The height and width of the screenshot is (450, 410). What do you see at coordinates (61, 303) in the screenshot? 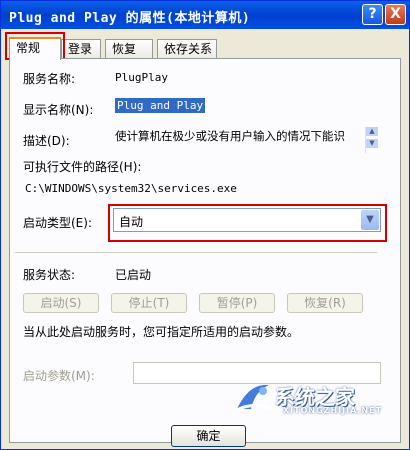
I see `start-button: 启动(S)` at bounding box center [61, 303].